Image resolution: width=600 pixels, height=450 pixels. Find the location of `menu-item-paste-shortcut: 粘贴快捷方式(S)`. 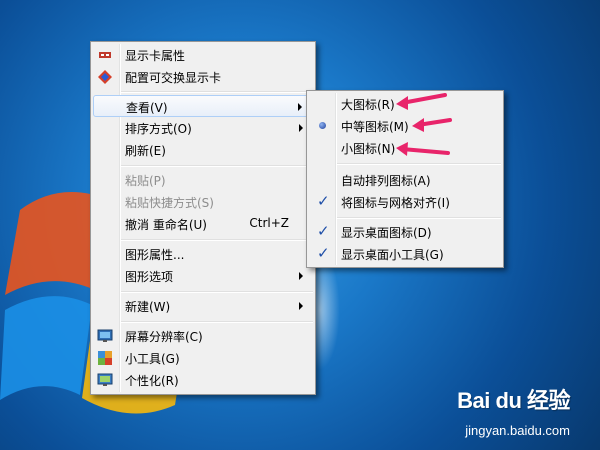

menu-item-paste-shortcut: 粘贴快捷方式(S) is located at coordinates (203, 202).